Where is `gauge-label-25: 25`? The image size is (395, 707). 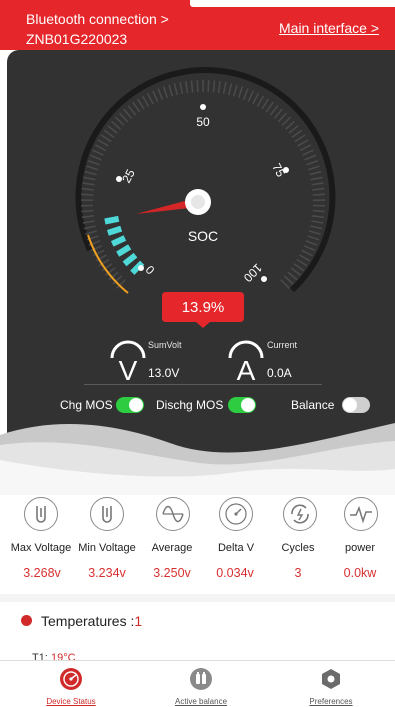
gauge-label-25: 25 is located at coordinates (128, 176).